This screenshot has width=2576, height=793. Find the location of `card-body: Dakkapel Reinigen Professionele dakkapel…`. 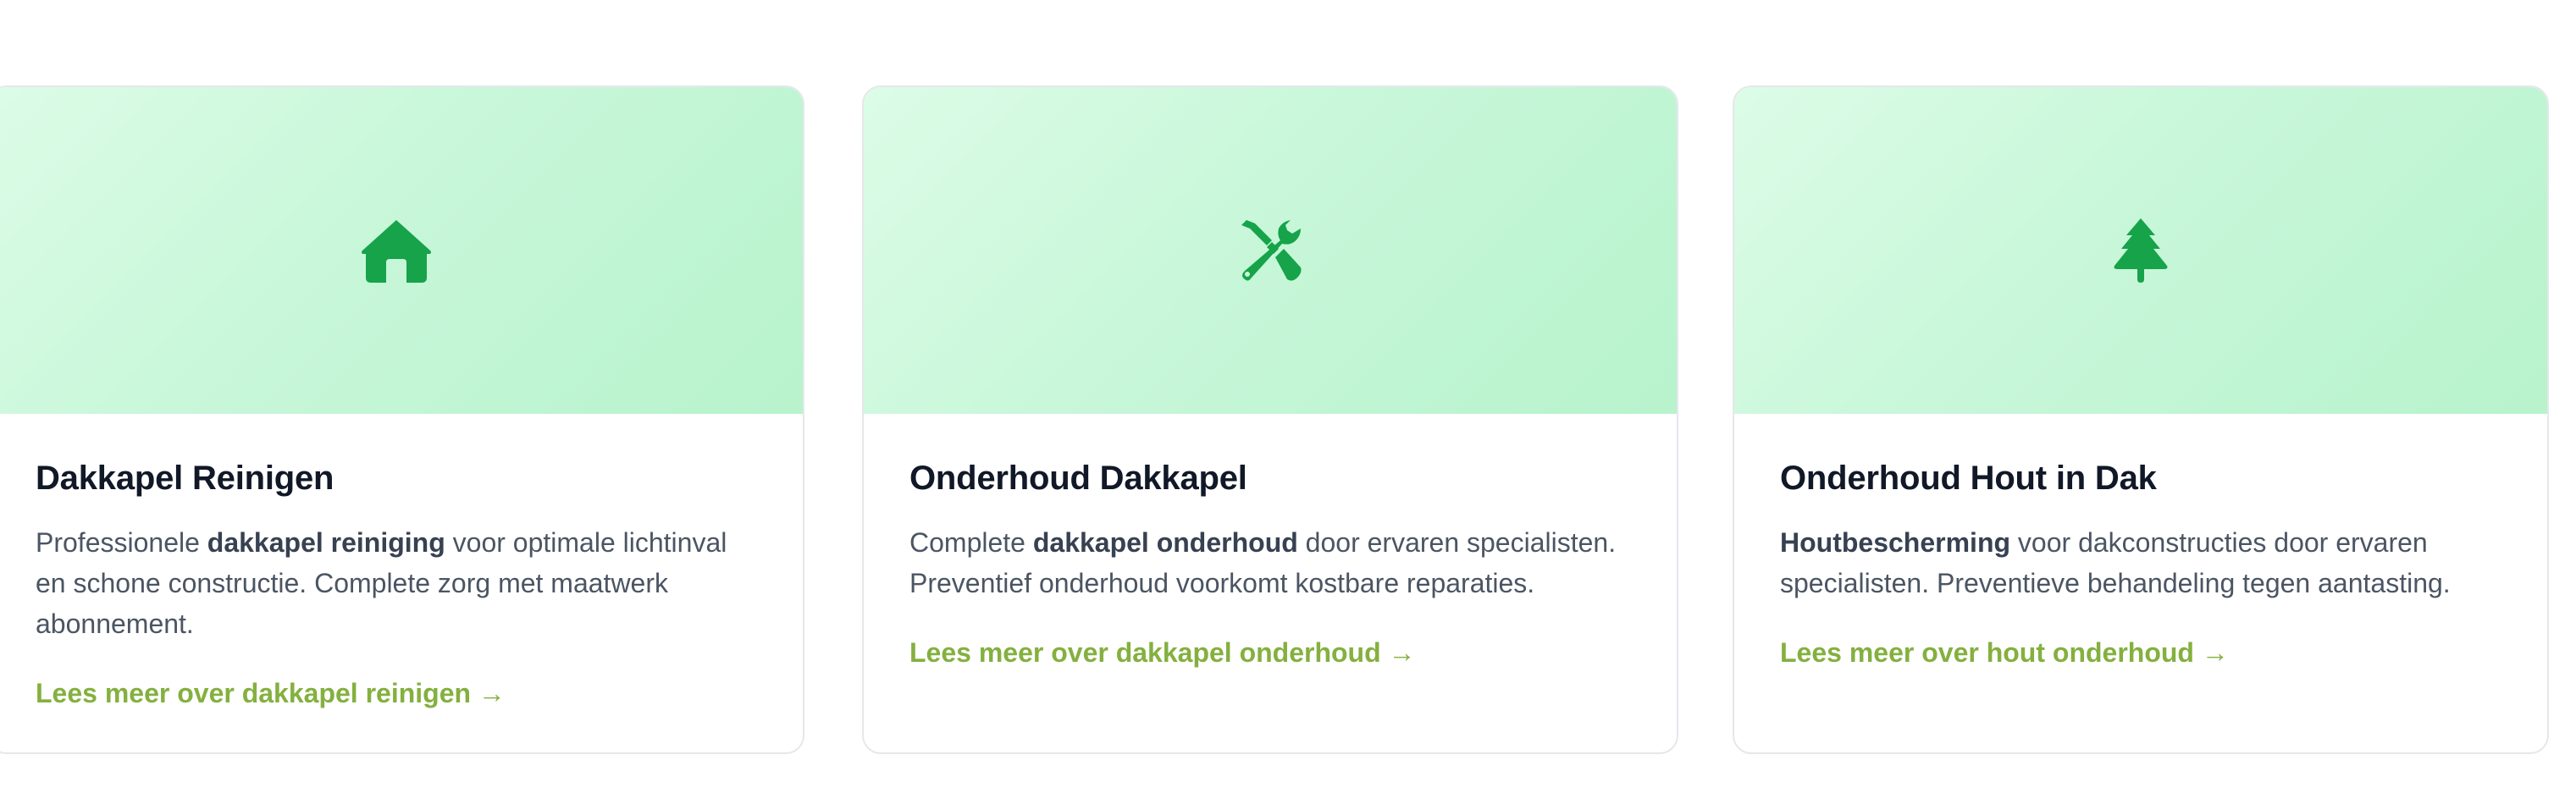

card-body: Dakkapel Reinigen Professionele dakkapel… is located at coordinates (401, 584).